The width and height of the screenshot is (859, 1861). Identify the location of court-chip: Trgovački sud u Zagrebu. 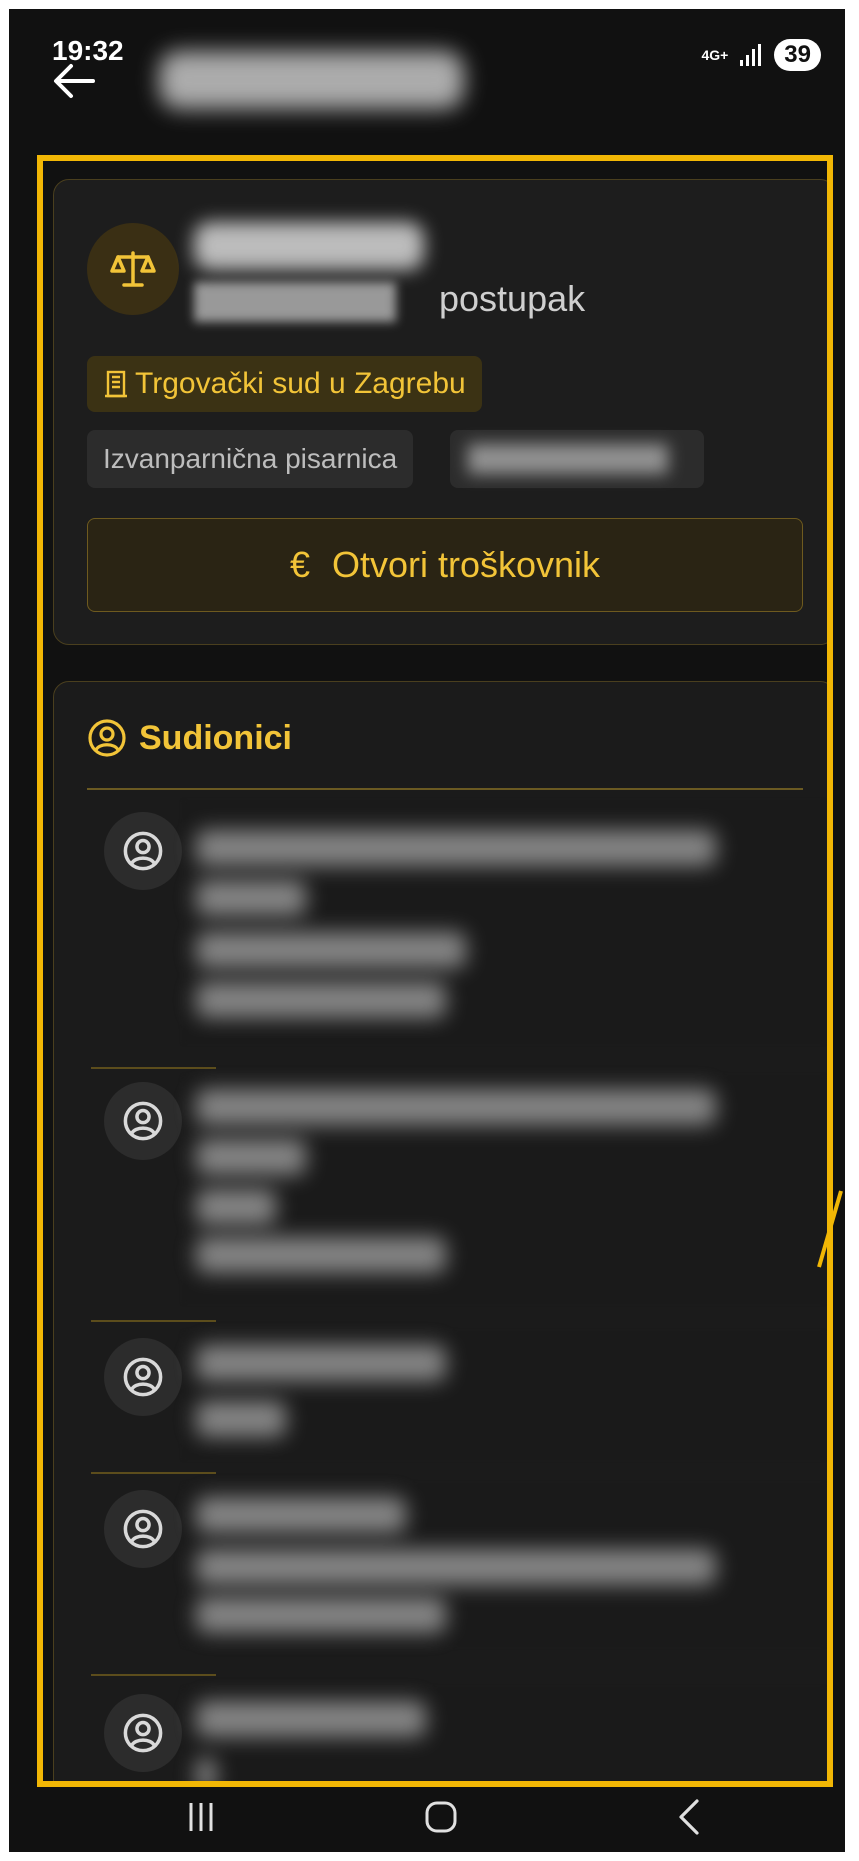
(284, 384).